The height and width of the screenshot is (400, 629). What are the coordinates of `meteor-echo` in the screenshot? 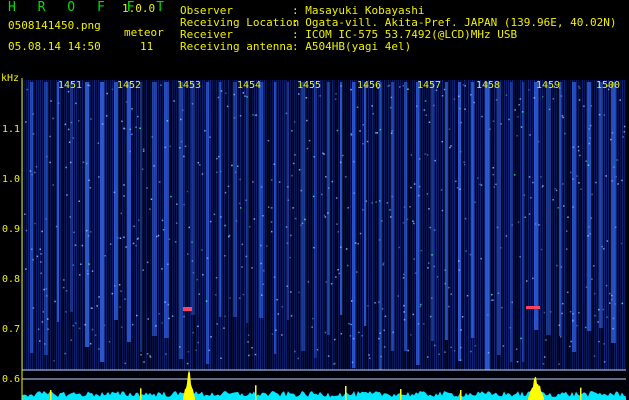 It's located at (533, 307).